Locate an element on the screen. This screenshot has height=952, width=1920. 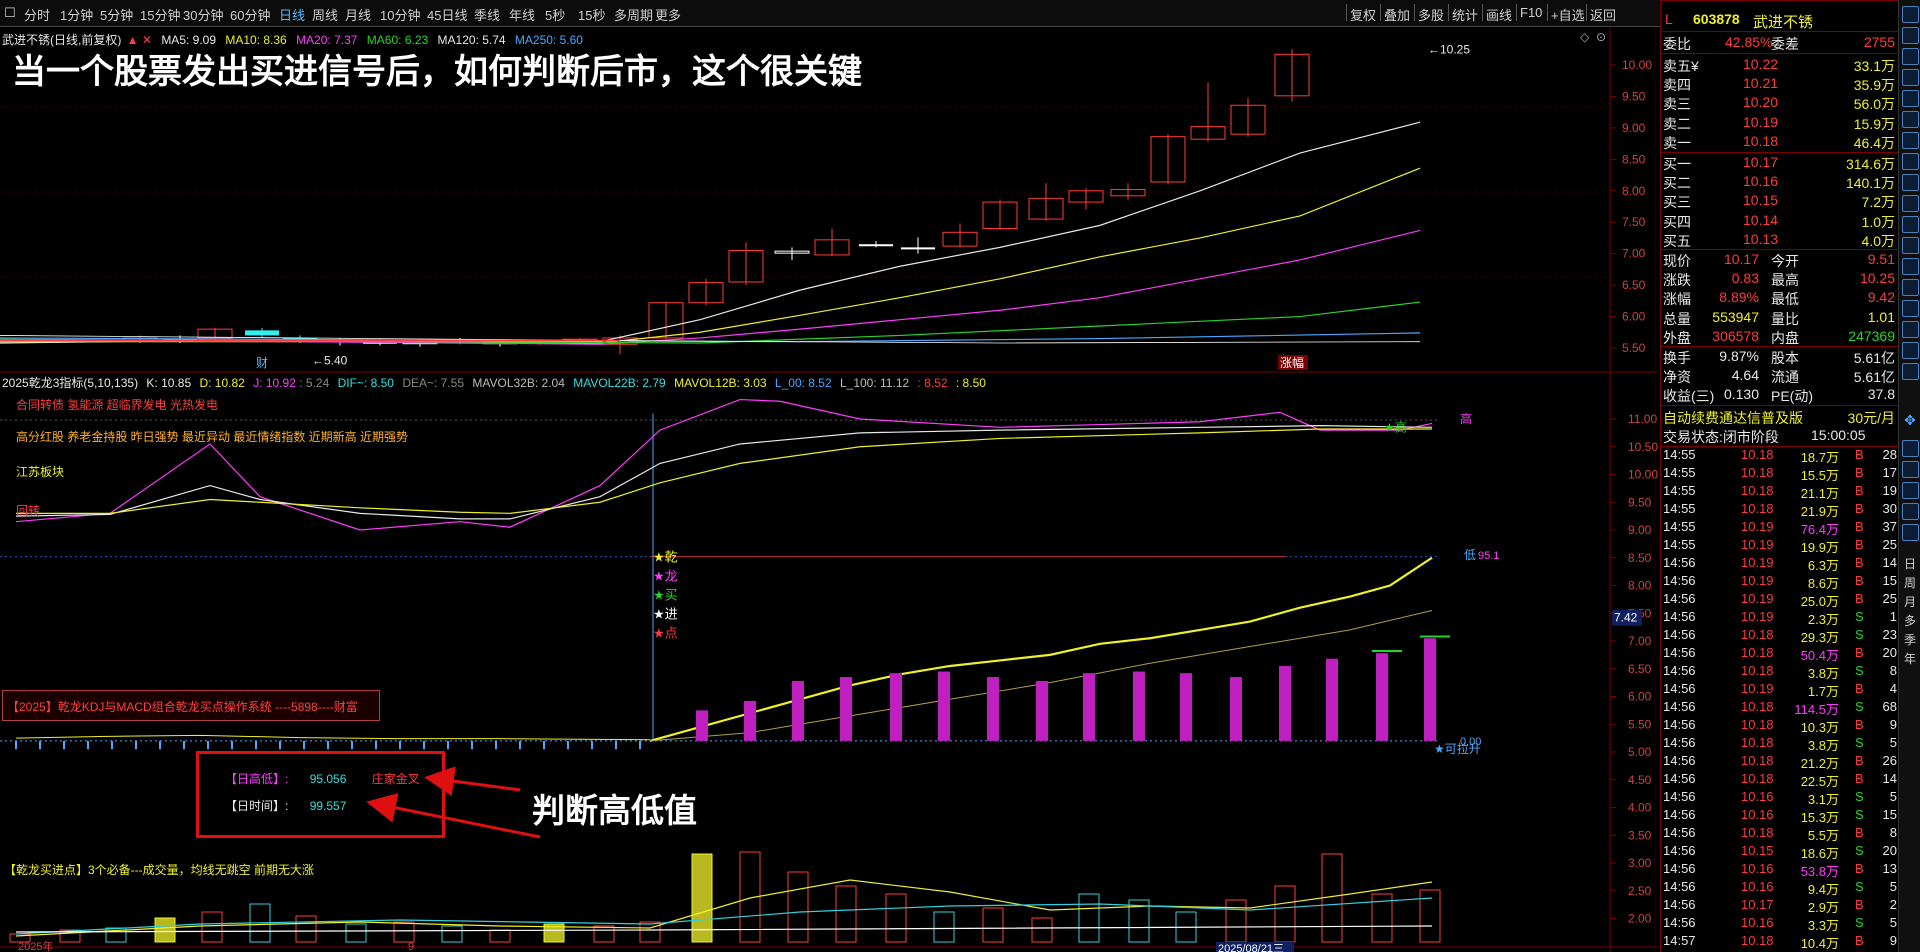
tick-count: 13 is located at coordinates (1889, 868).